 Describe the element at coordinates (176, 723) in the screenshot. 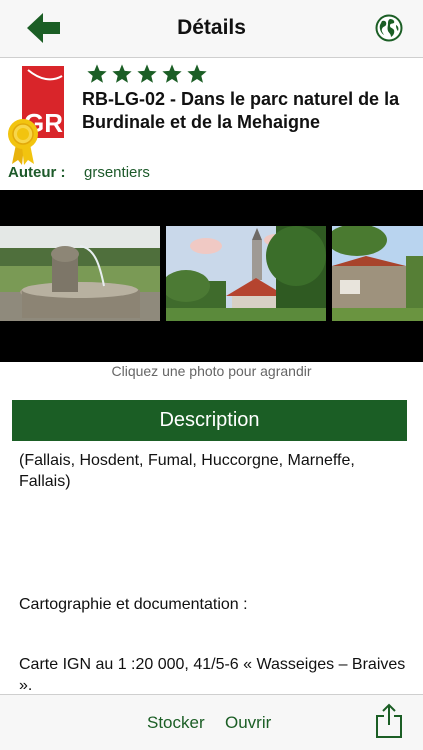

I see `store-button: Stocker` at that location.